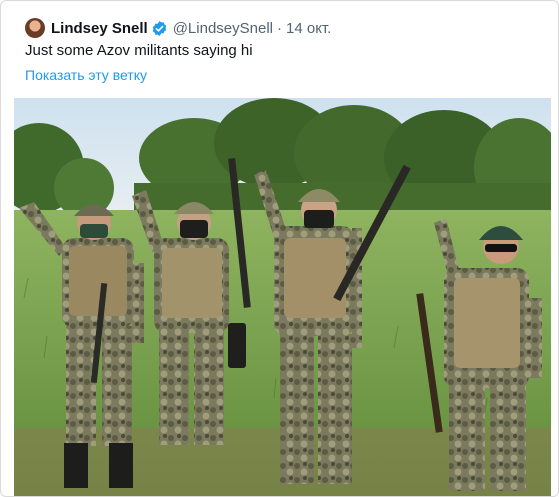 This screenshot has width=559, height=497. I want to click on author-avatar, so click(35, 28).